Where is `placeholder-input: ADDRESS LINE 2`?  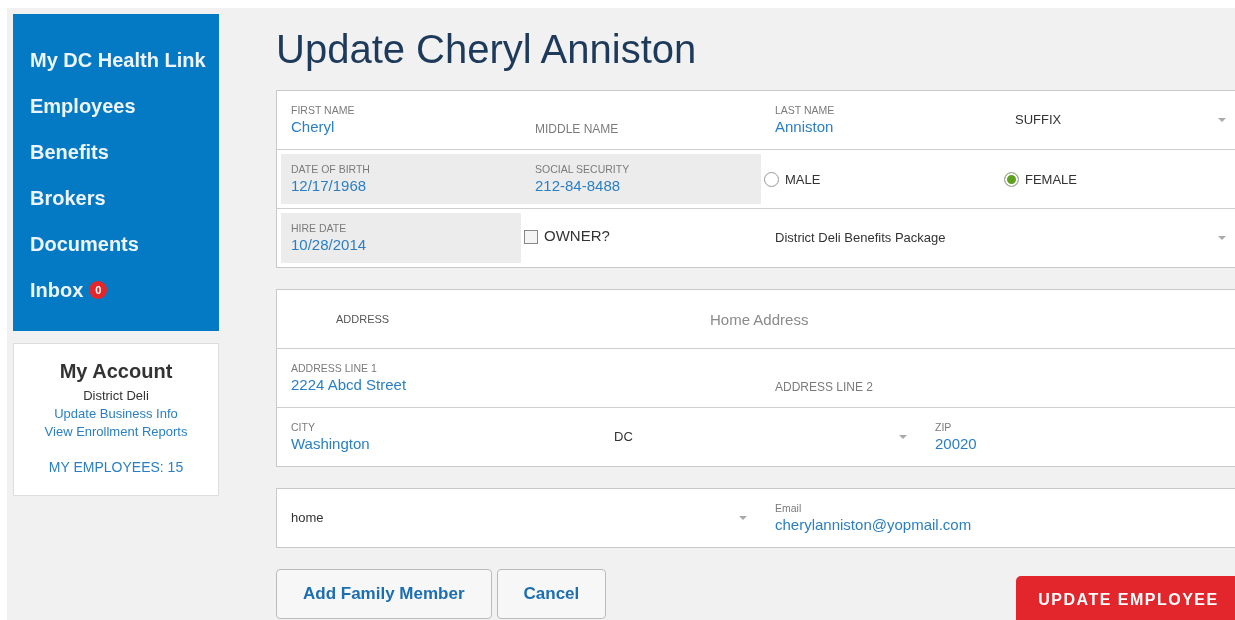
placeholder-input: ADDRESS LINE 2 is located at coordinates (850, 387).